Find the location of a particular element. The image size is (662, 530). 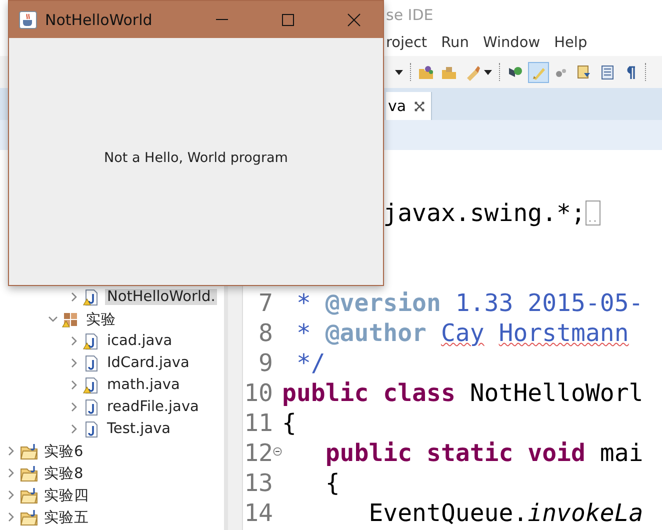

line-number: 8 is located at coordinates (265, 333).